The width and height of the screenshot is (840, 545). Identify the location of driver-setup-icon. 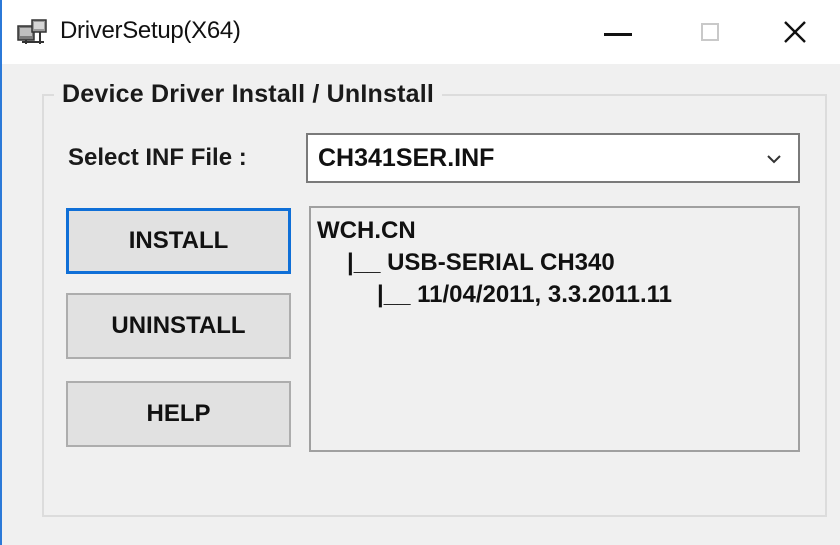
(32, 31).